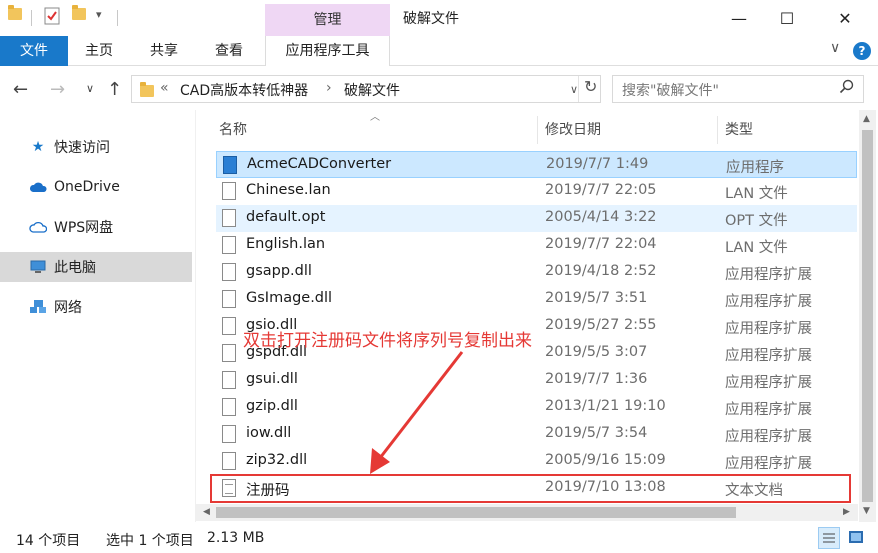 The image size is (878, 553). Describe the element at coordinates (867, 316) in the screenshot. I see `vertical-scroll-thumb` at that location.